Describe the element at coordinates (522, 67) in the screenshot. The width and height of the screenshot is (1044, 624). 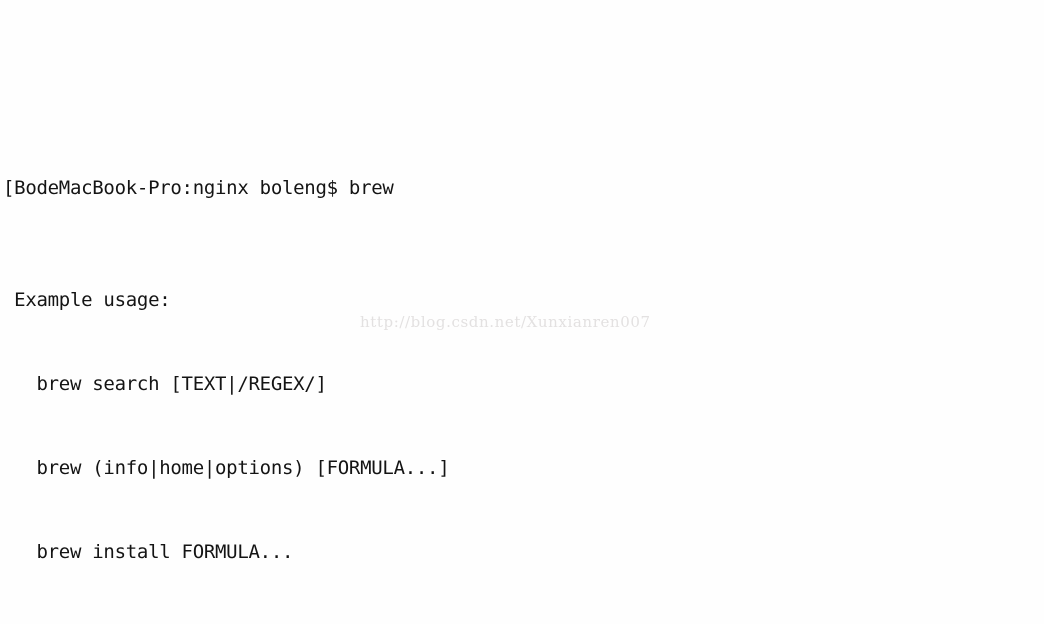
I see `clipped-previous-line` at that location.